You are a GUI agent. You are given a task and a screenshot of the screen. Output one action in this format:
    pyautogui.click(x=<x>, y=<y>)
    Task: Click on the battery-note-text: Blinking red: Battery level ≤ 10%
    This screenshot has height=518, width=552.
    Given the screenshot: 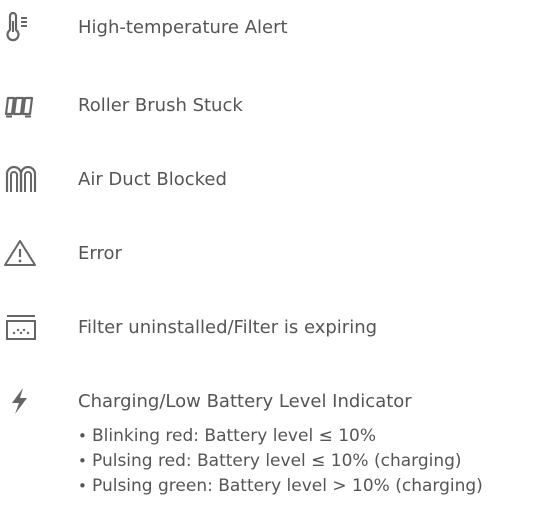 What is the action you would take?
    pyautogui.click(x=234, y=436)
    